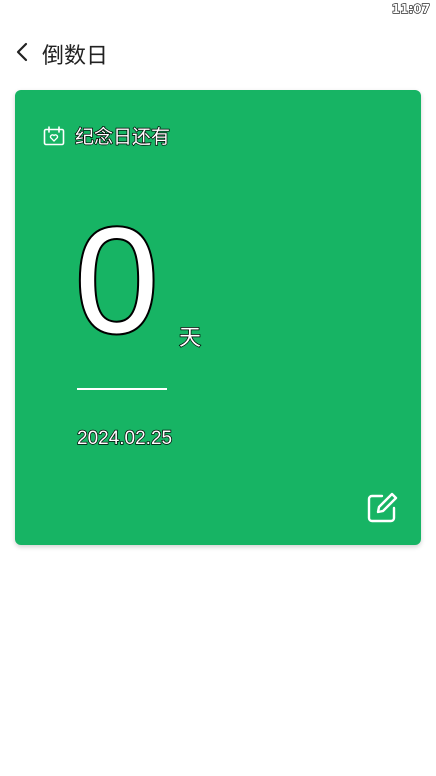  I want to click on days-count: 0, so click(116, 280).